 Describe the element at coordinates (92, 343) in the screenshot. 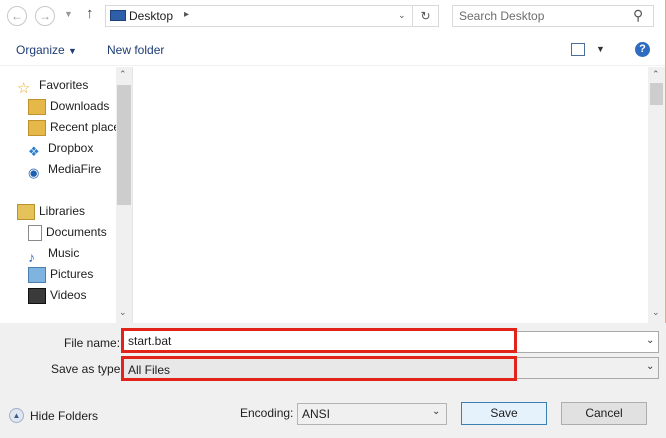

I see `file-name-label: File name:` at that location.